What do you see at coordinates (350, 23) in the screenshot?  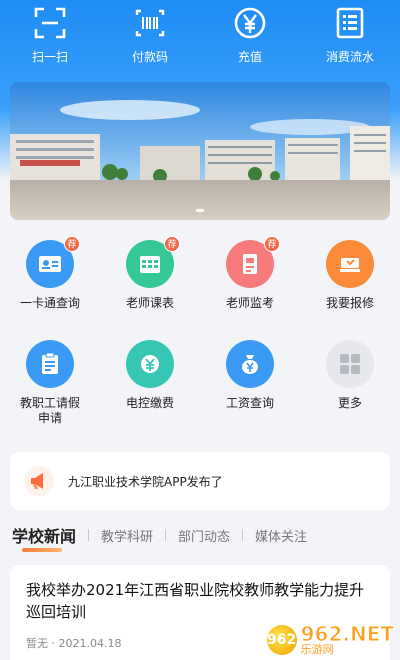 I see `list-icon` at bounding box center [350, 23].